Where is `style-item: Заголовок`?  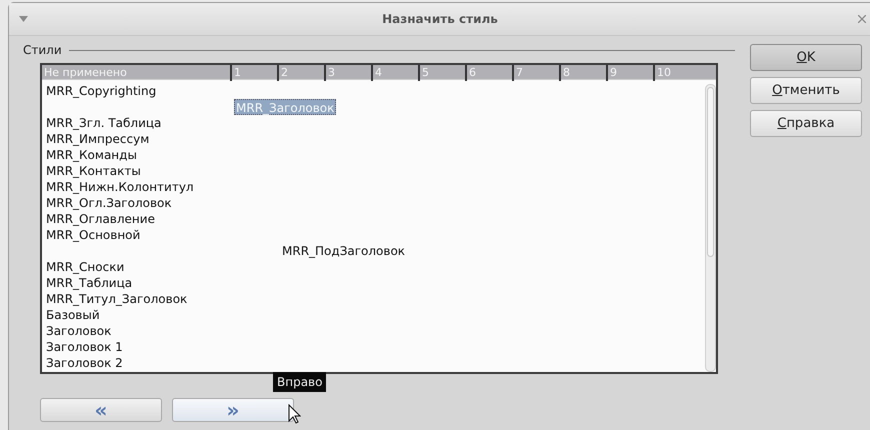 style-item: Заголовок is located at coordinates (78, 331).